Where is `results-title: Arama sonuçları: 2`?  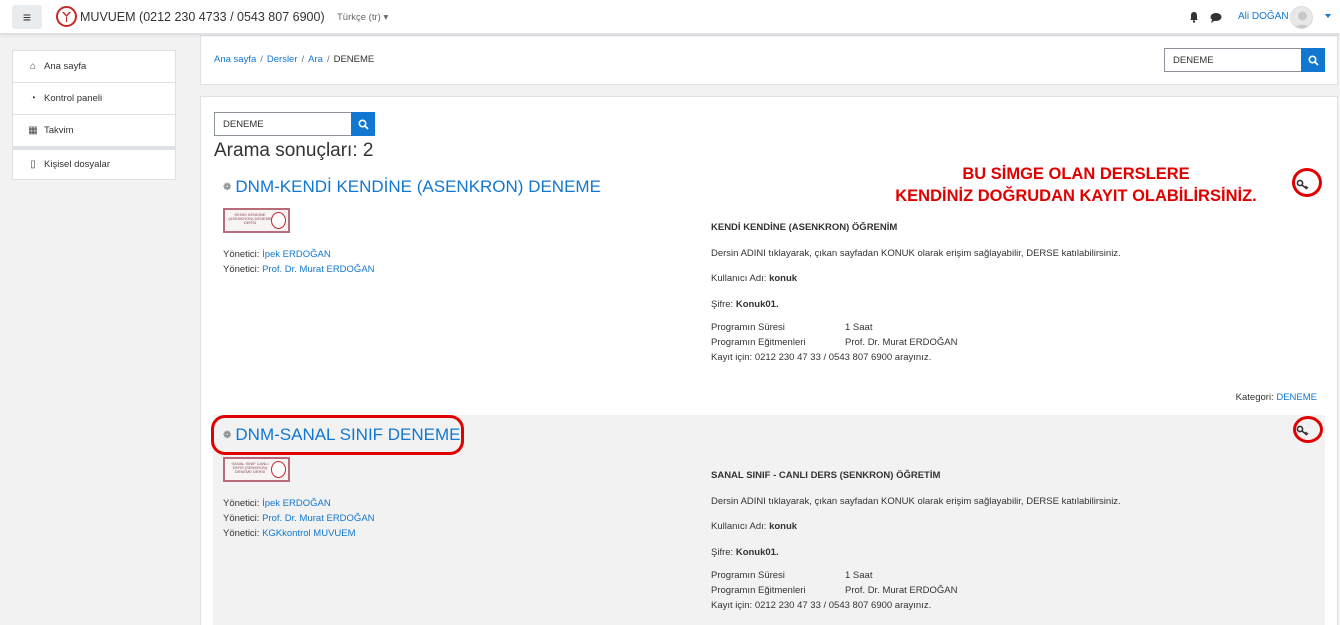 results-title: Arama sonuçları: 2 is located at coordinates (294, 150).